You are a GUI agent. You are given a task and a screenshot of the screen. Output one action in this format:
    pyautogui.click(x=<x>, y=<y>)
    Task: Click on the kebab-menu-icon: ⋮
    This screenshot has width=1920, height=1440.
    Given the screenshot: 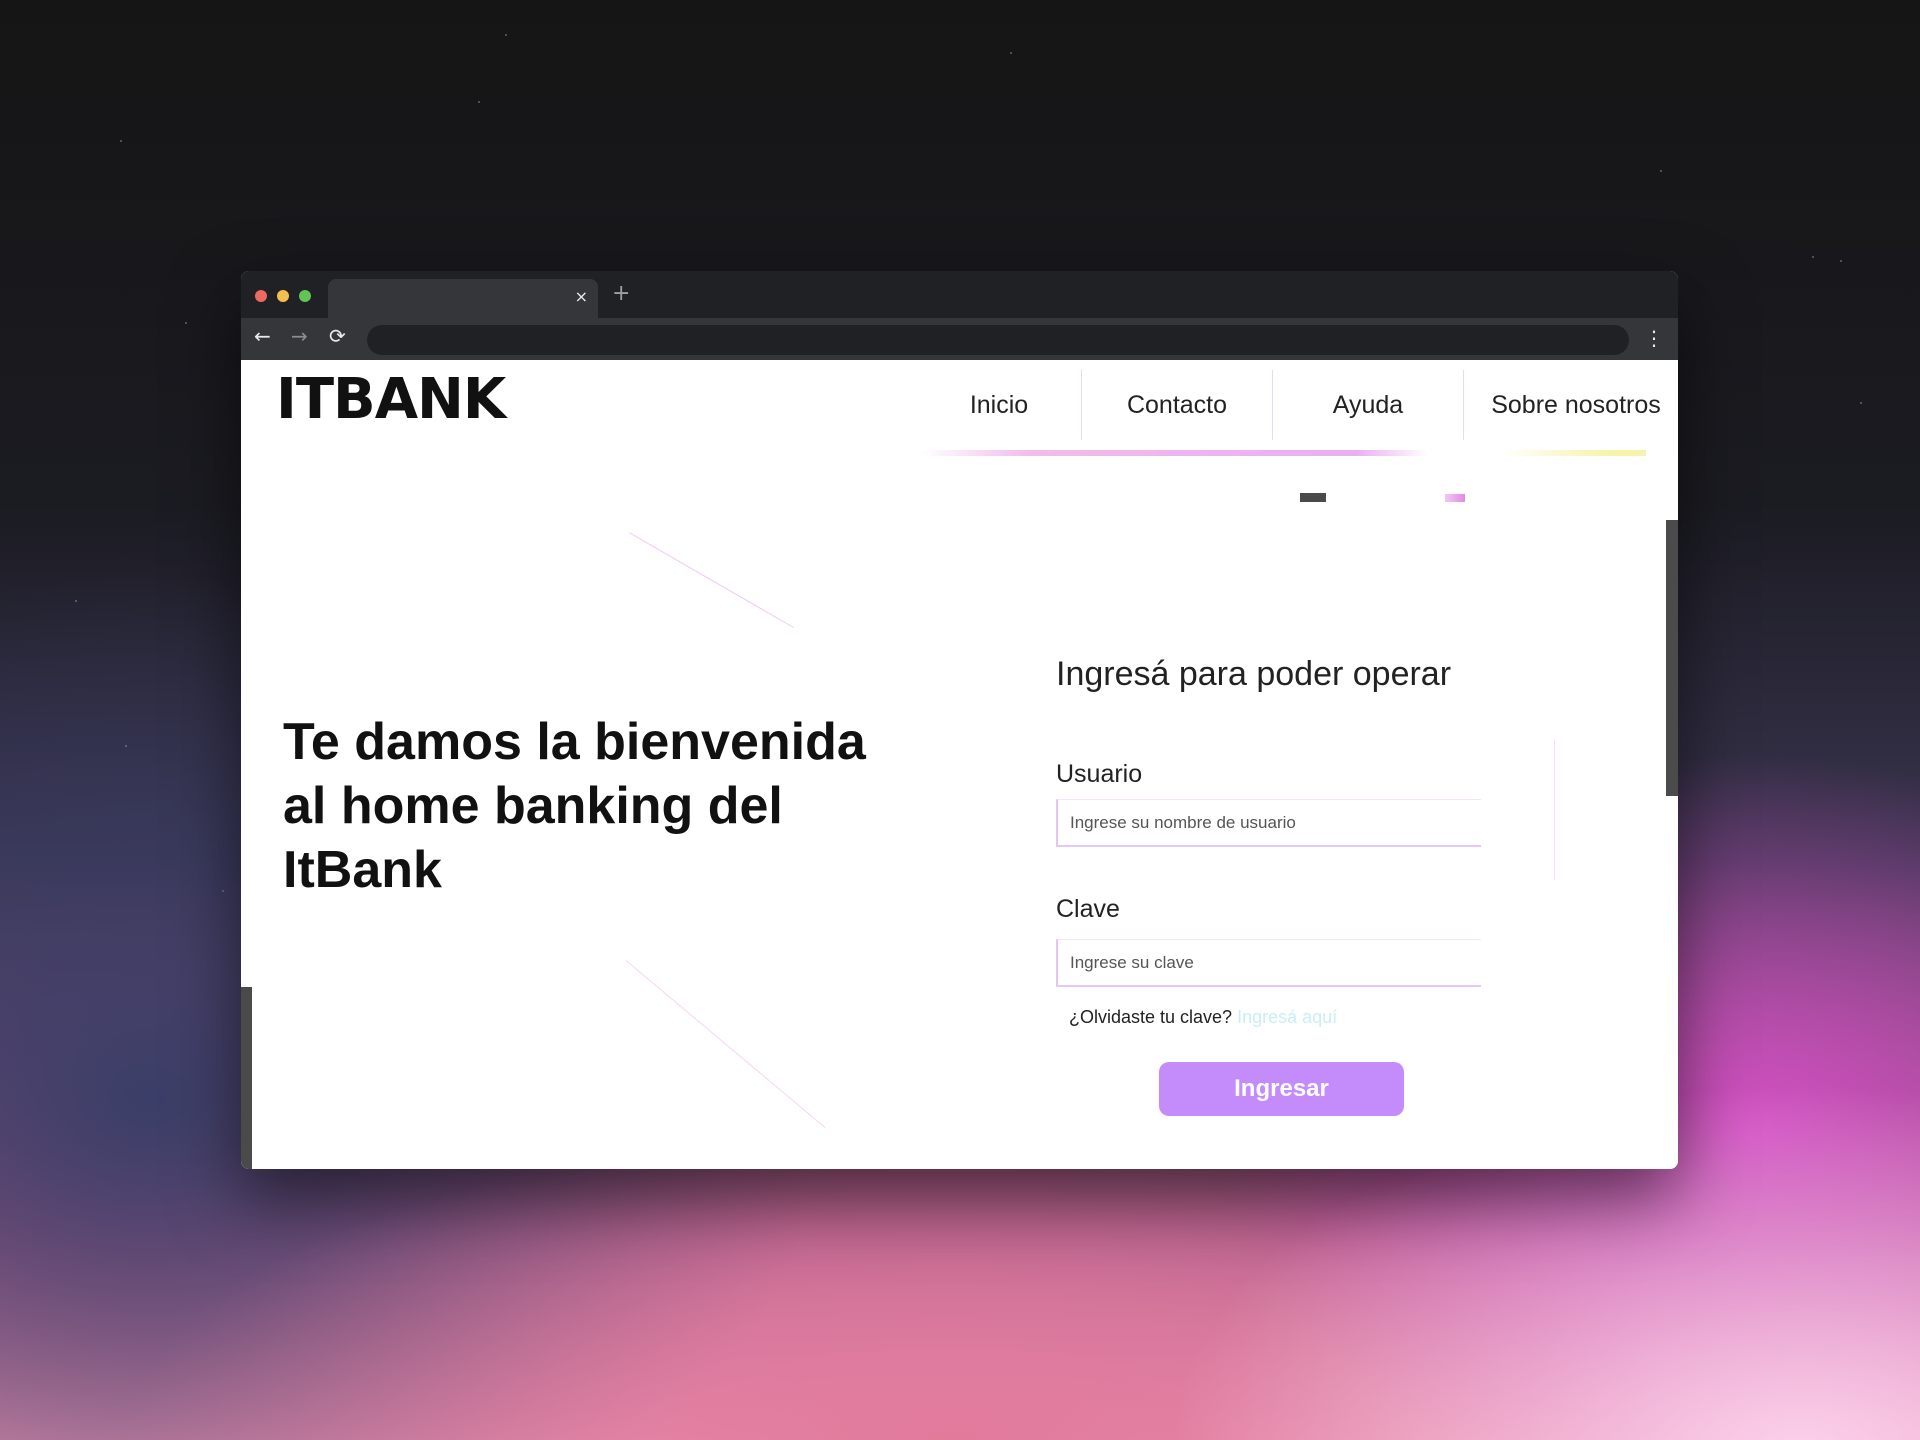 What is the action you would take?
    pyautogui.click(x=1654, y=338)
    